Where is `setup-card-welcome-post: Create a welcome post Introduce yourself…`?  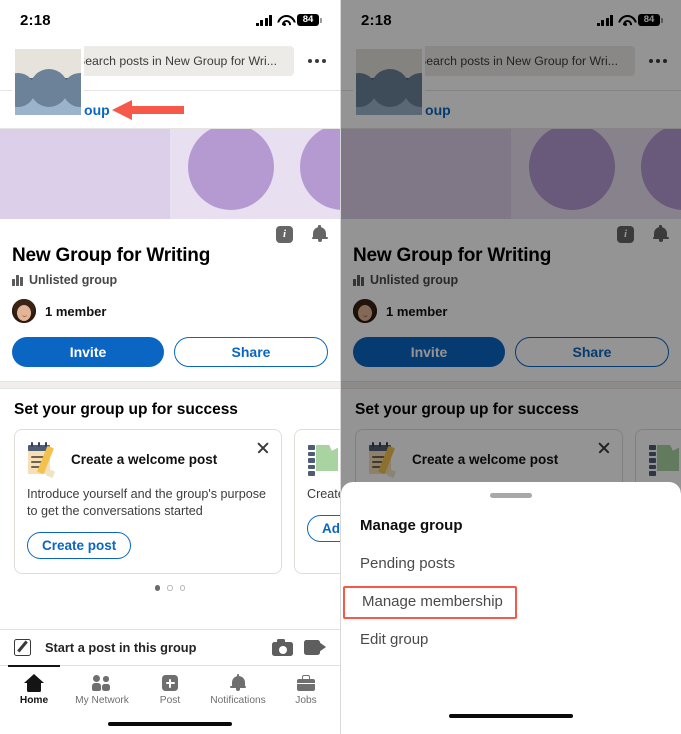 setup-card-welcome-post: Create a welcome post Introduce yourself… is located at coordinates (148, 501).